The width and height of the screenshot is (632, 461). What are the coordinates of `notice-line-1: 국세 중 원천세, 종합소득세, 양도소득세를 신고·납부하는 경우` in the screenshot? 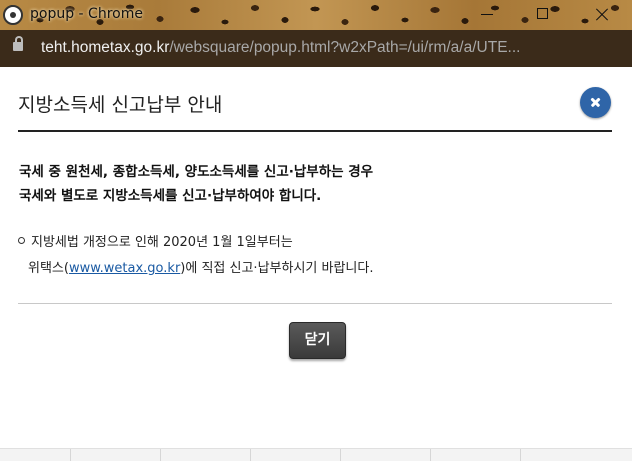 It's located at (196, 172).